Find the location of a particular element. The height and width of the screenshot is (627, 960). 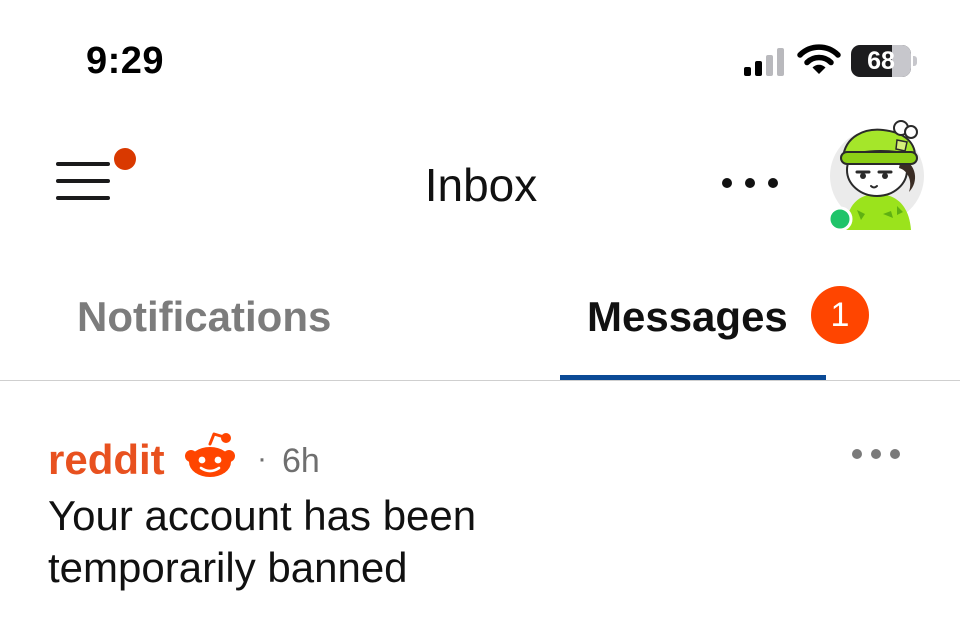

more-options-button is located at coordinates (750, 183).